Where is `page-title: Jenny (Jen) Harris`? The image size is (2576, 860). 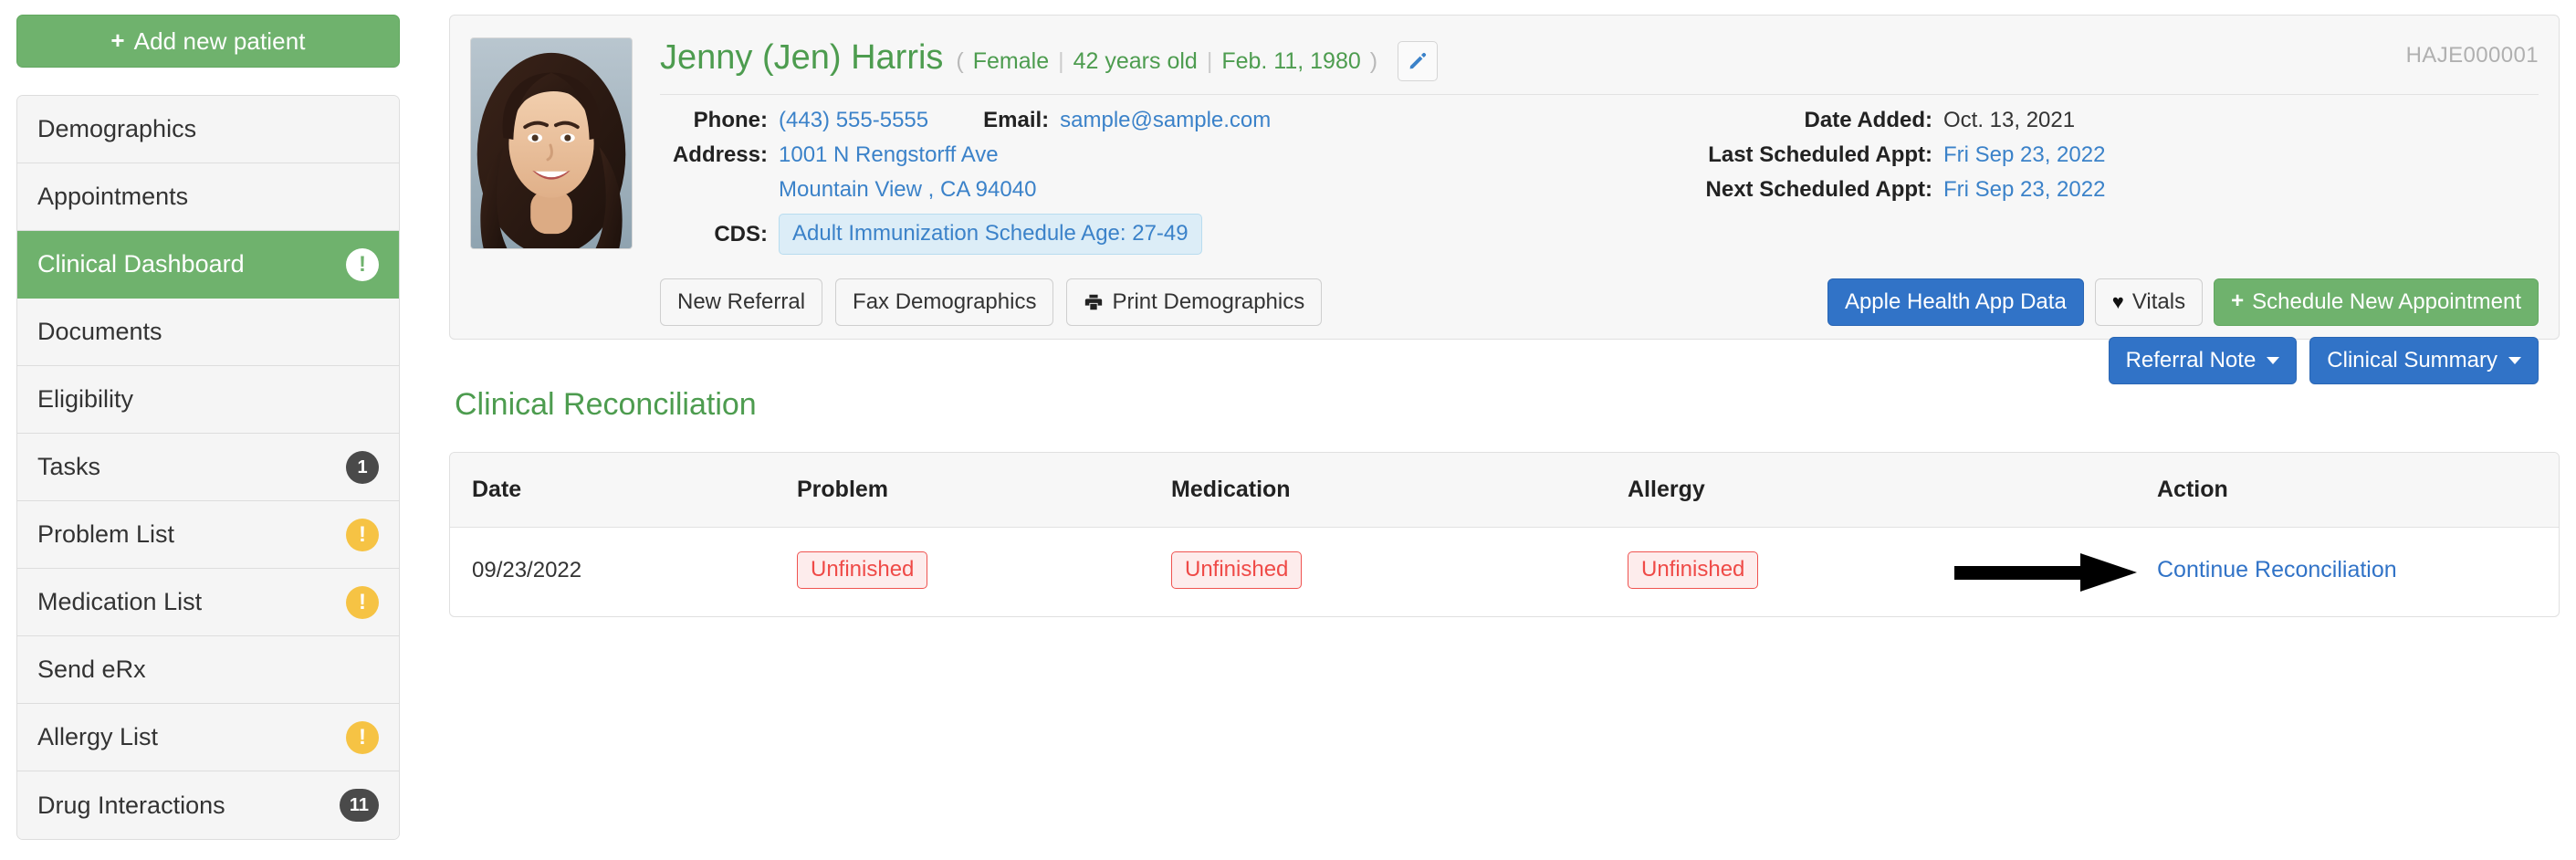
page-title: Jenny (Jen) Harris is located at coordinates (802, 57).